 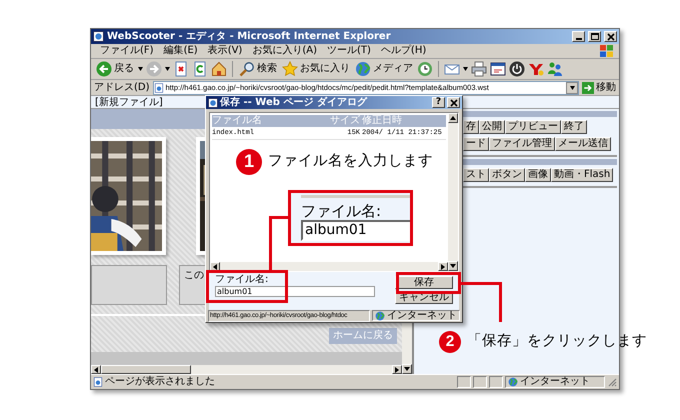 I want to click on refresh-icon, so click(x=200, y=69).